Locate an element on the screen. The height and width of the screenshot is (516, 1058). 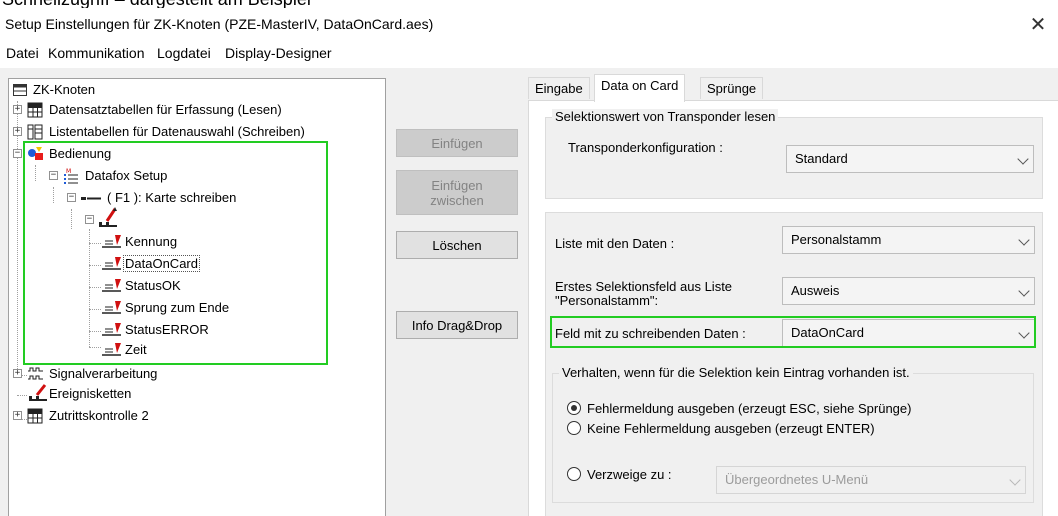
radio-fehlermeldung is located at coordinates (574, 408).